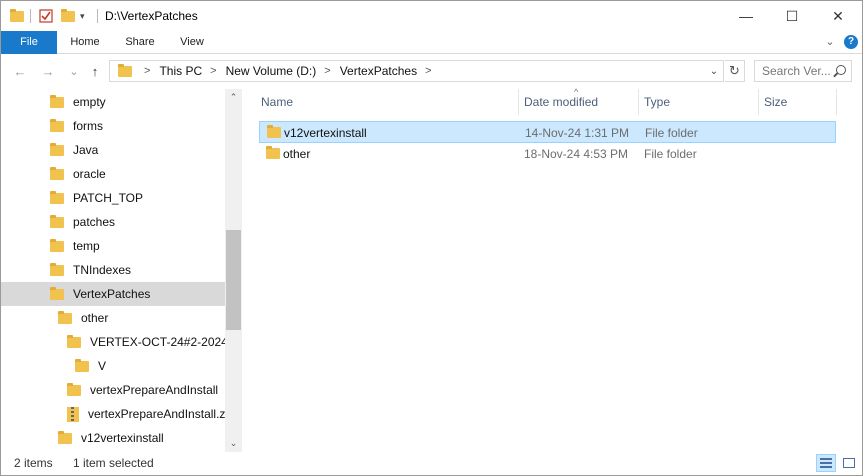 This screenshot has width=863, height=476. I want to click on back-button: ←, so click(20, 71).